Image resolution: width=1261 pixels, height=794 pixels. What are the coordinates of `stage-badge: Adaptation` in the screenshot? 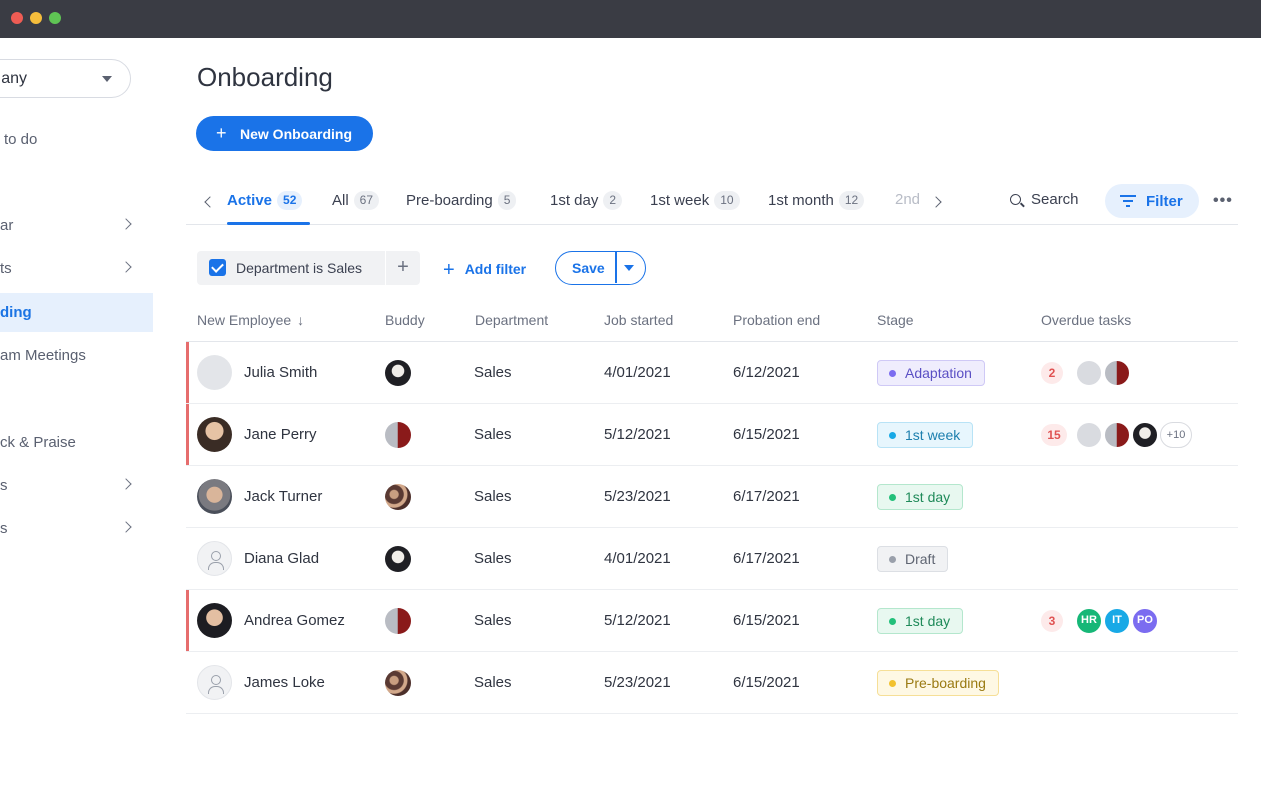 It's located at (931, 373).